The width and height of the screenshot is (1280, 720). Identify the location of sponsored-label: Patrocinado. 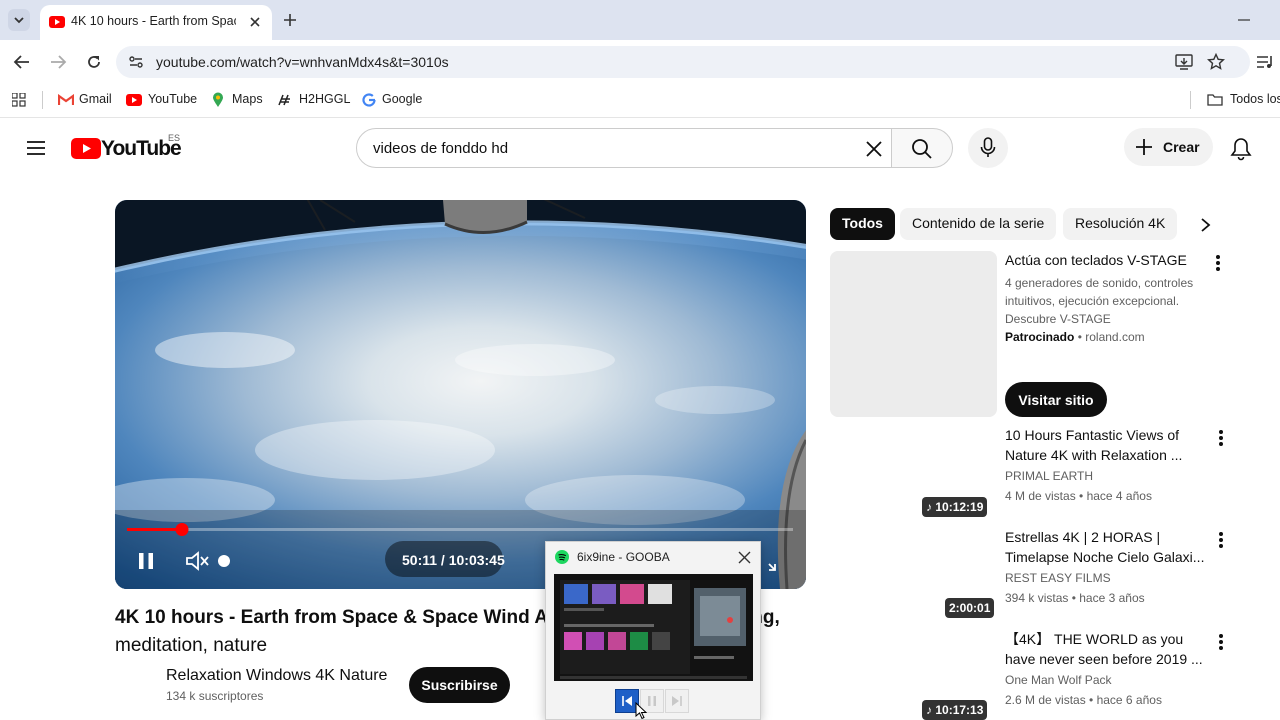
(1040, 337).